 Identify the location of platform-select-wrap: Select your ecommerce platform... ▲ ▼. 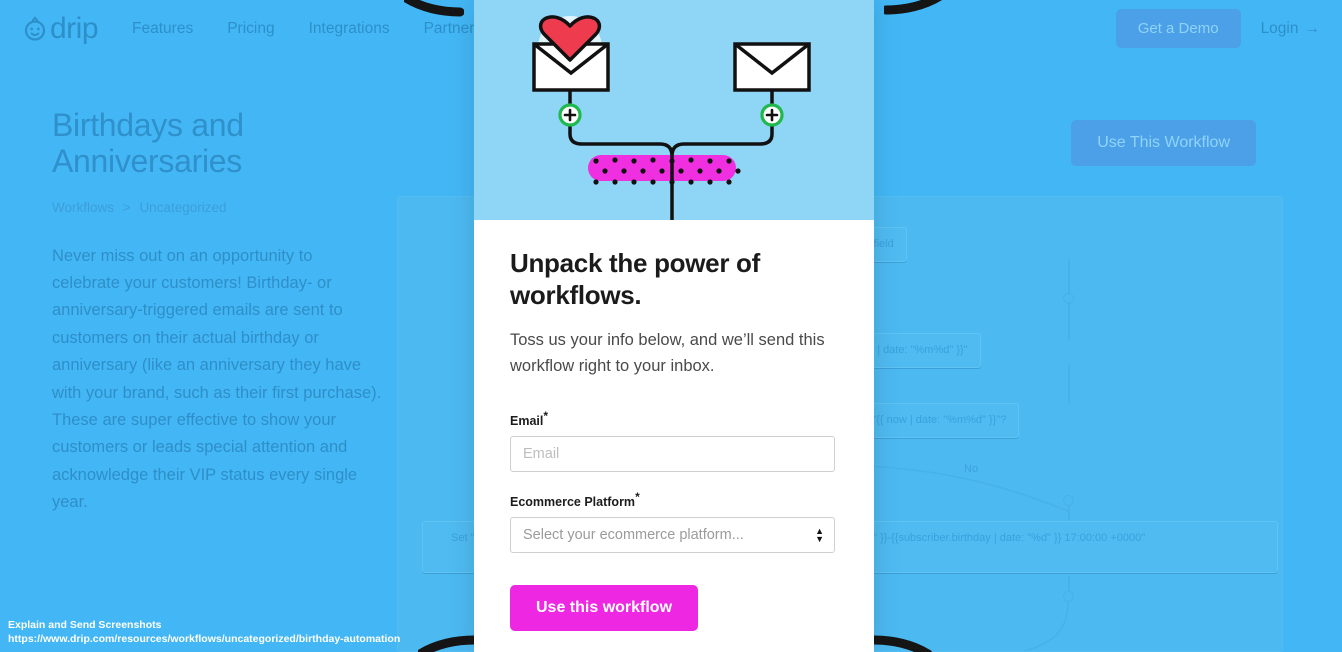
(672, 534).